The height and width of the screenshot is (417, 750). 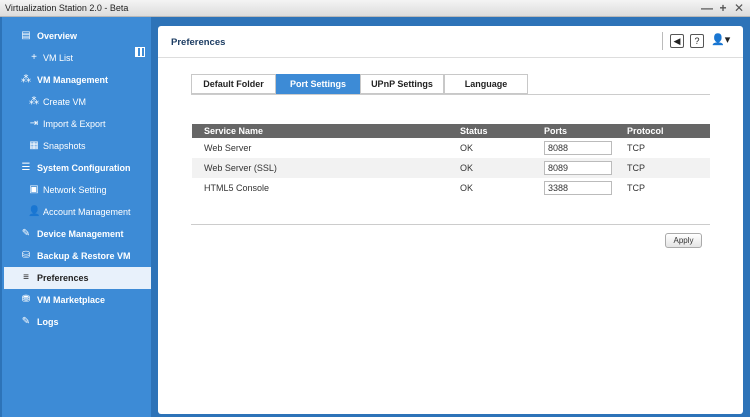 I want to click on service-name: HTML5 Console, so click(x=237, y=188).